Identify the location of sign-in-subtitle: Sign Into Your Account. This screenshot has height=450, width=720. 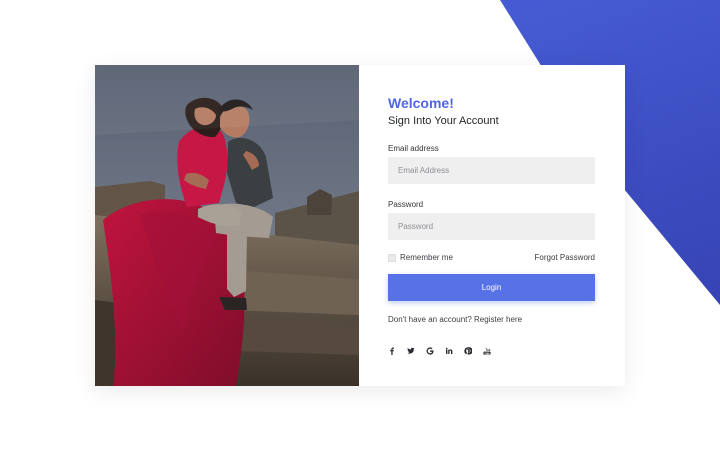
(443, 121).